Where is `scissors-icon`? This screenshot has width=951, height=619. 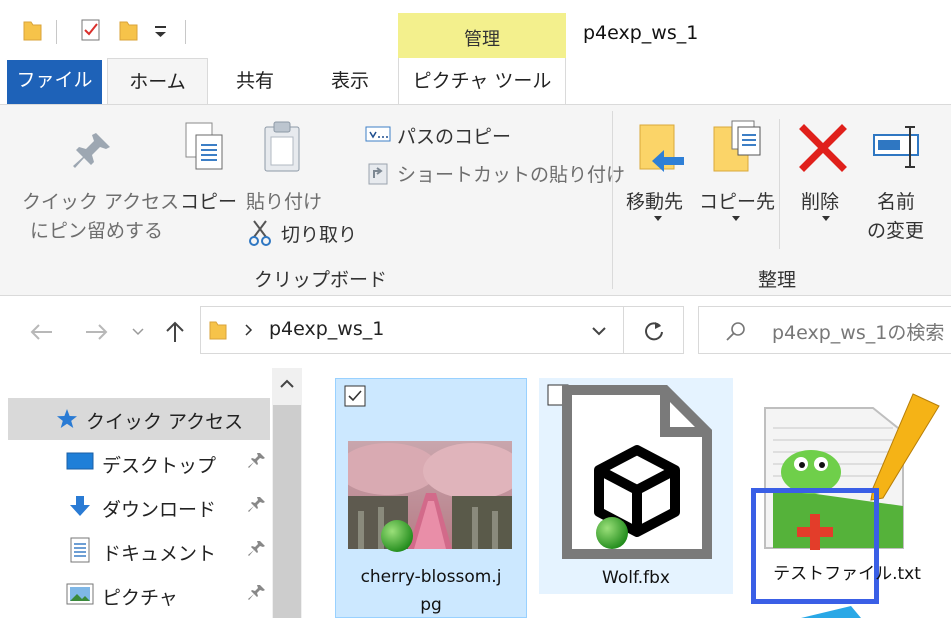
scissors-icon is located at coordinates (260, 233).